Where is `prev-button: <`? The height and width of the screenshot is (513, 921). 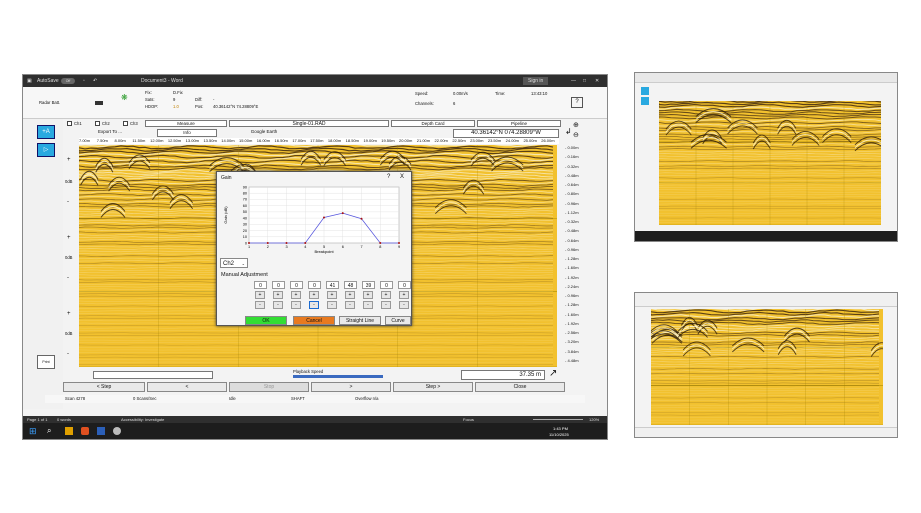
prev-button: < is located at coordinates (187, 387).